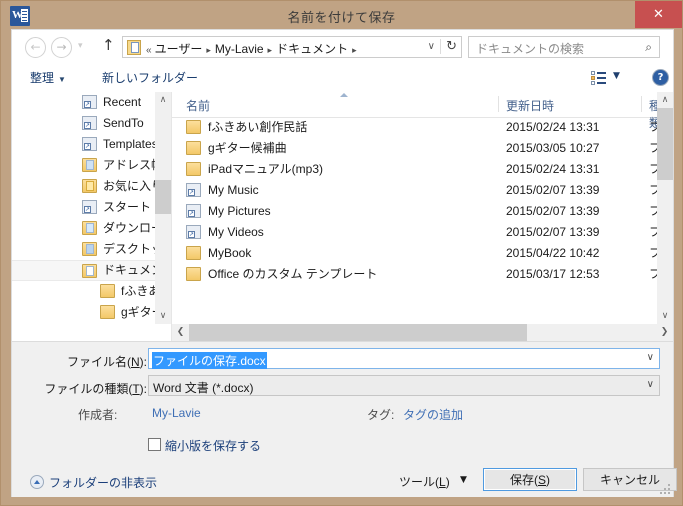 Image resolution: width=683 pixels, height=506 pixels. What do you see at coordinates (108, 45) in the screenshot?
I see `up-icon: ↑` at bounding box center [108, 45].